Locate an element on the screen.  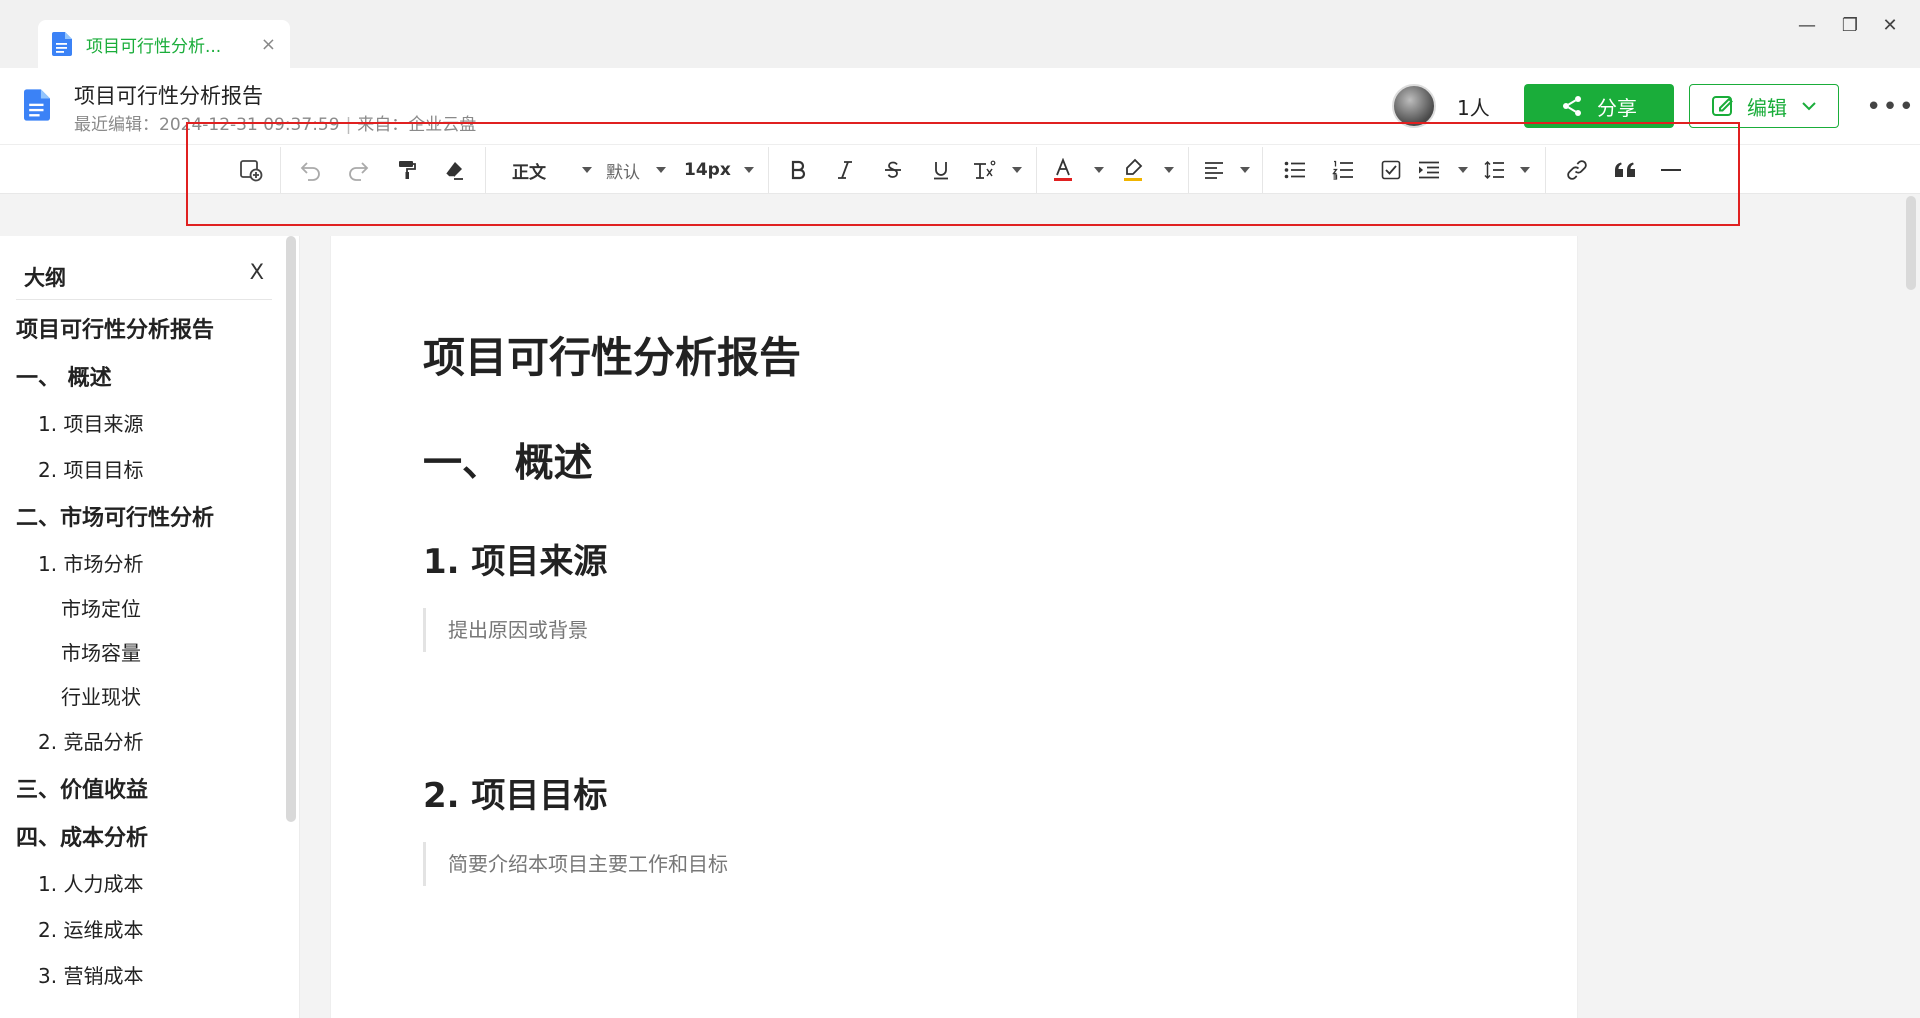
indent-icon is located at coordinates (1429, 170).